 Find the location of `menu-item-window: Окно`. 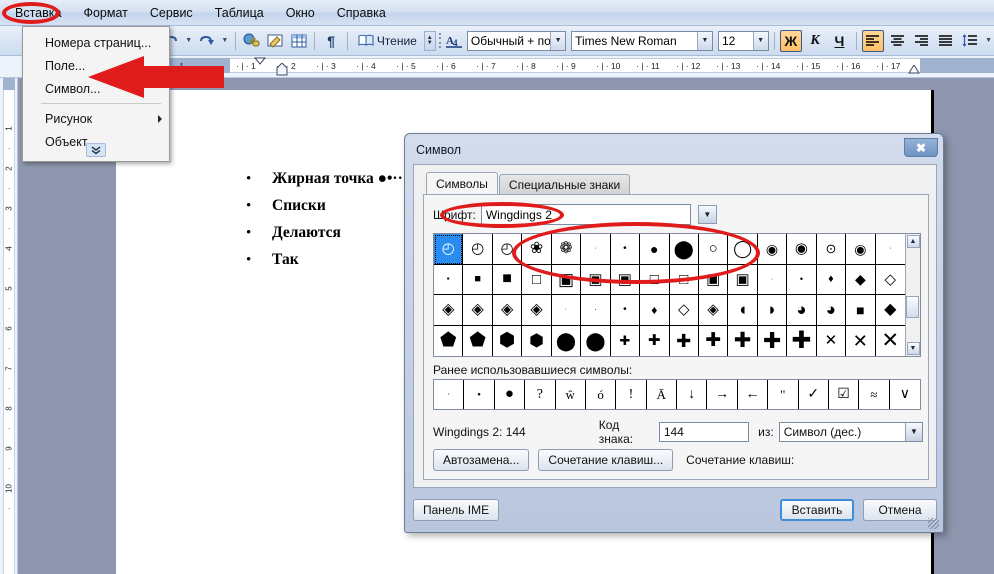

menu-item-window: Окно is located at coordinates (300, 13).